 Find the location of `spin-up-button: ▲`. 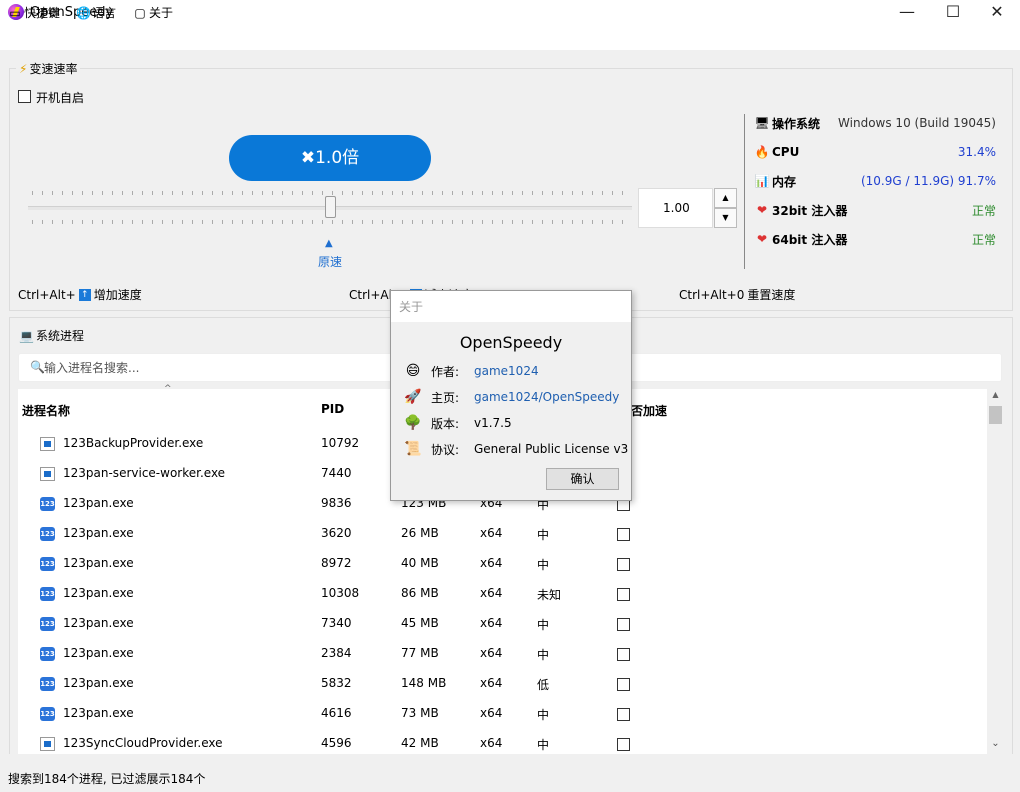

spin-up-button: ▲ is located at coordinates (725, 198).